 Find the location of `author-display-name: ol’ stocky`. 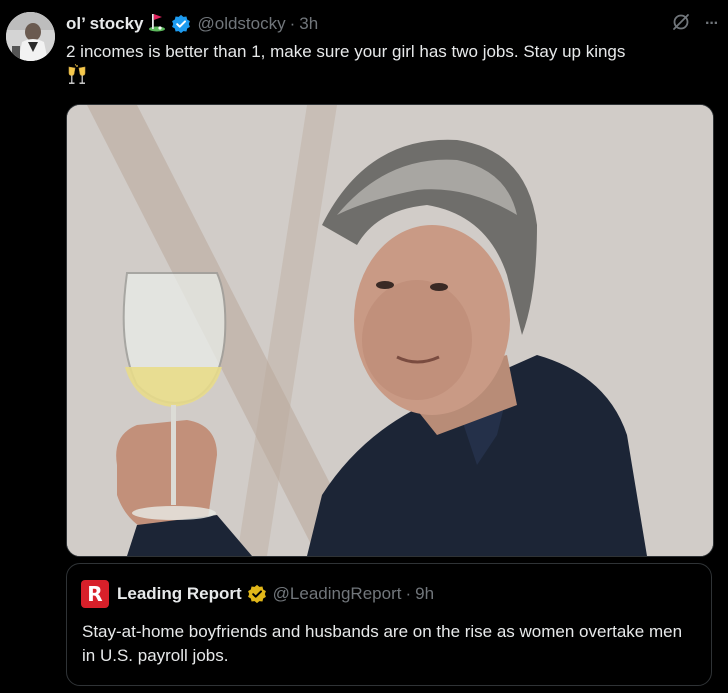

author-display-name: ol’ stocky is located at coordinates (104, 24).